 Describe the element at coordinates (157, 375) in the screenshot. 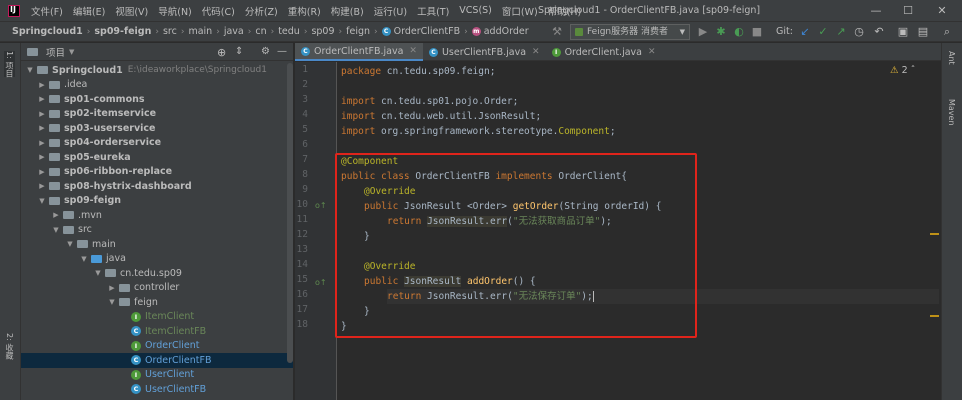

I see `tree-row: I UserClient` at that location.